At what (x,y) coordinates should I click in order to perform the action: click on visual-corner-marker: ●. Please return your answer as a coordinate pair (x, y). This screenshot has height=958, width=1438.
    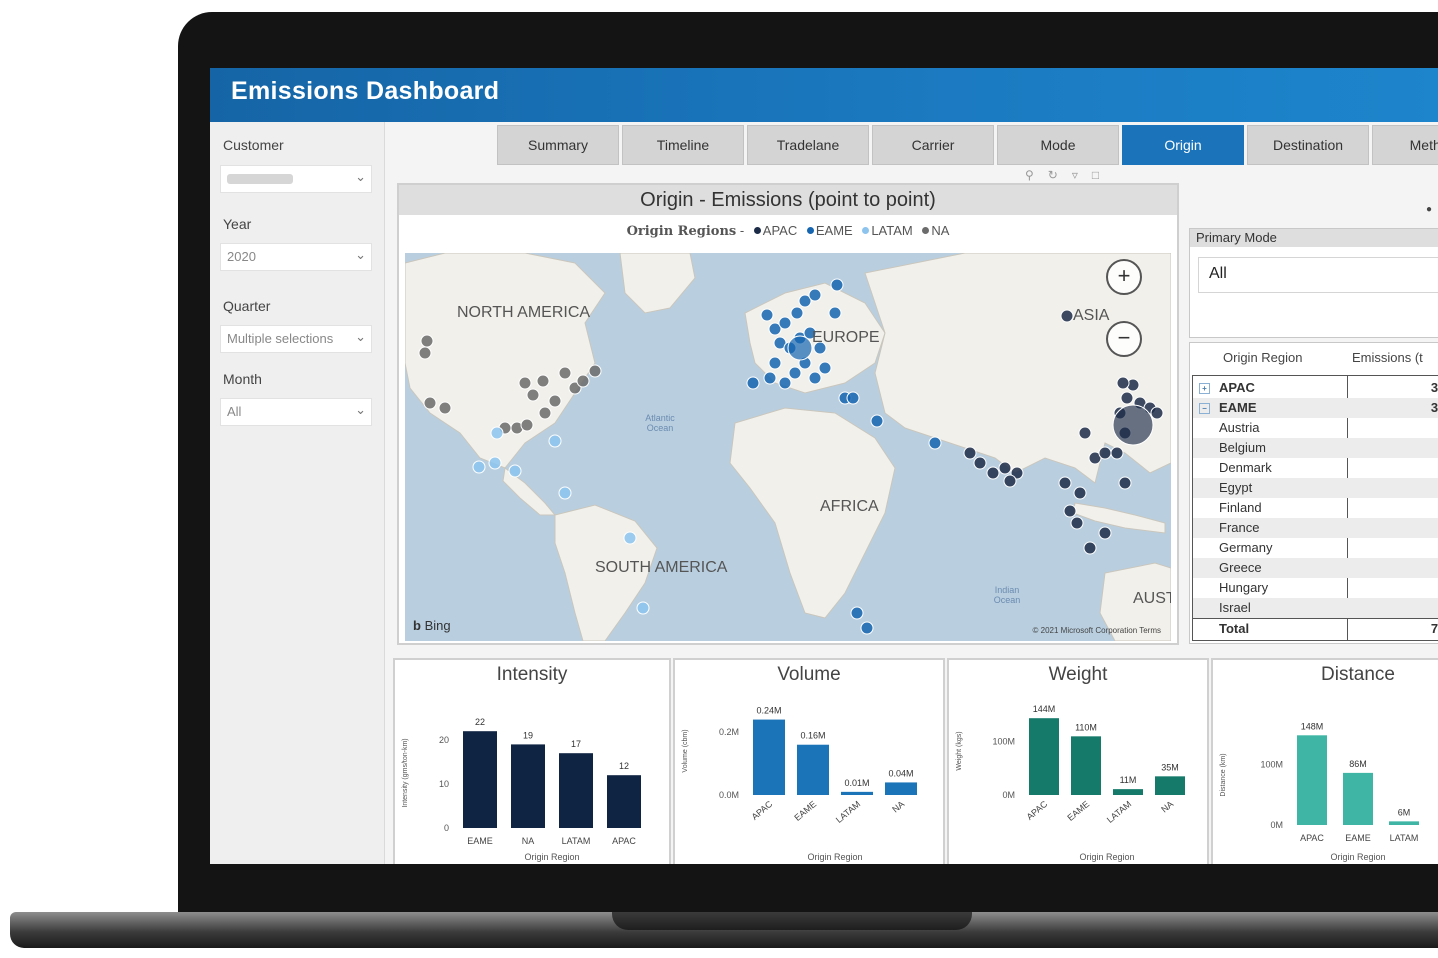
    Looking at the image, I should click on (1429, 209).